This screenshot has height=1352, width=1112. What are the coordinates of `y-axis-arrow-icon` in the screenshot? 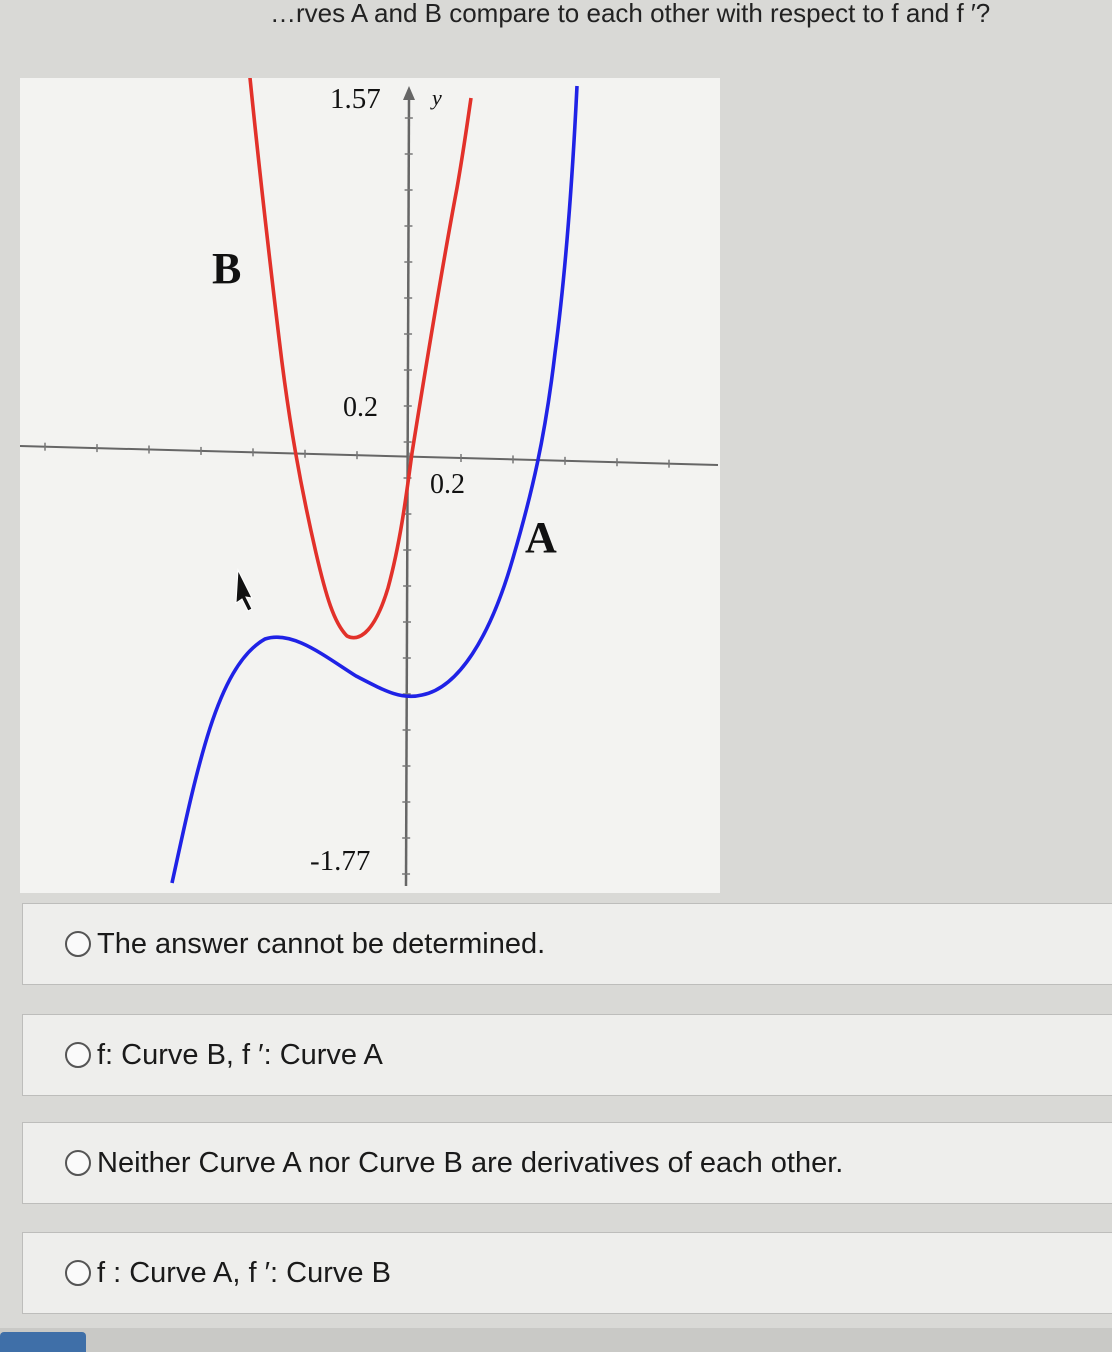 It's located at (409, 93).